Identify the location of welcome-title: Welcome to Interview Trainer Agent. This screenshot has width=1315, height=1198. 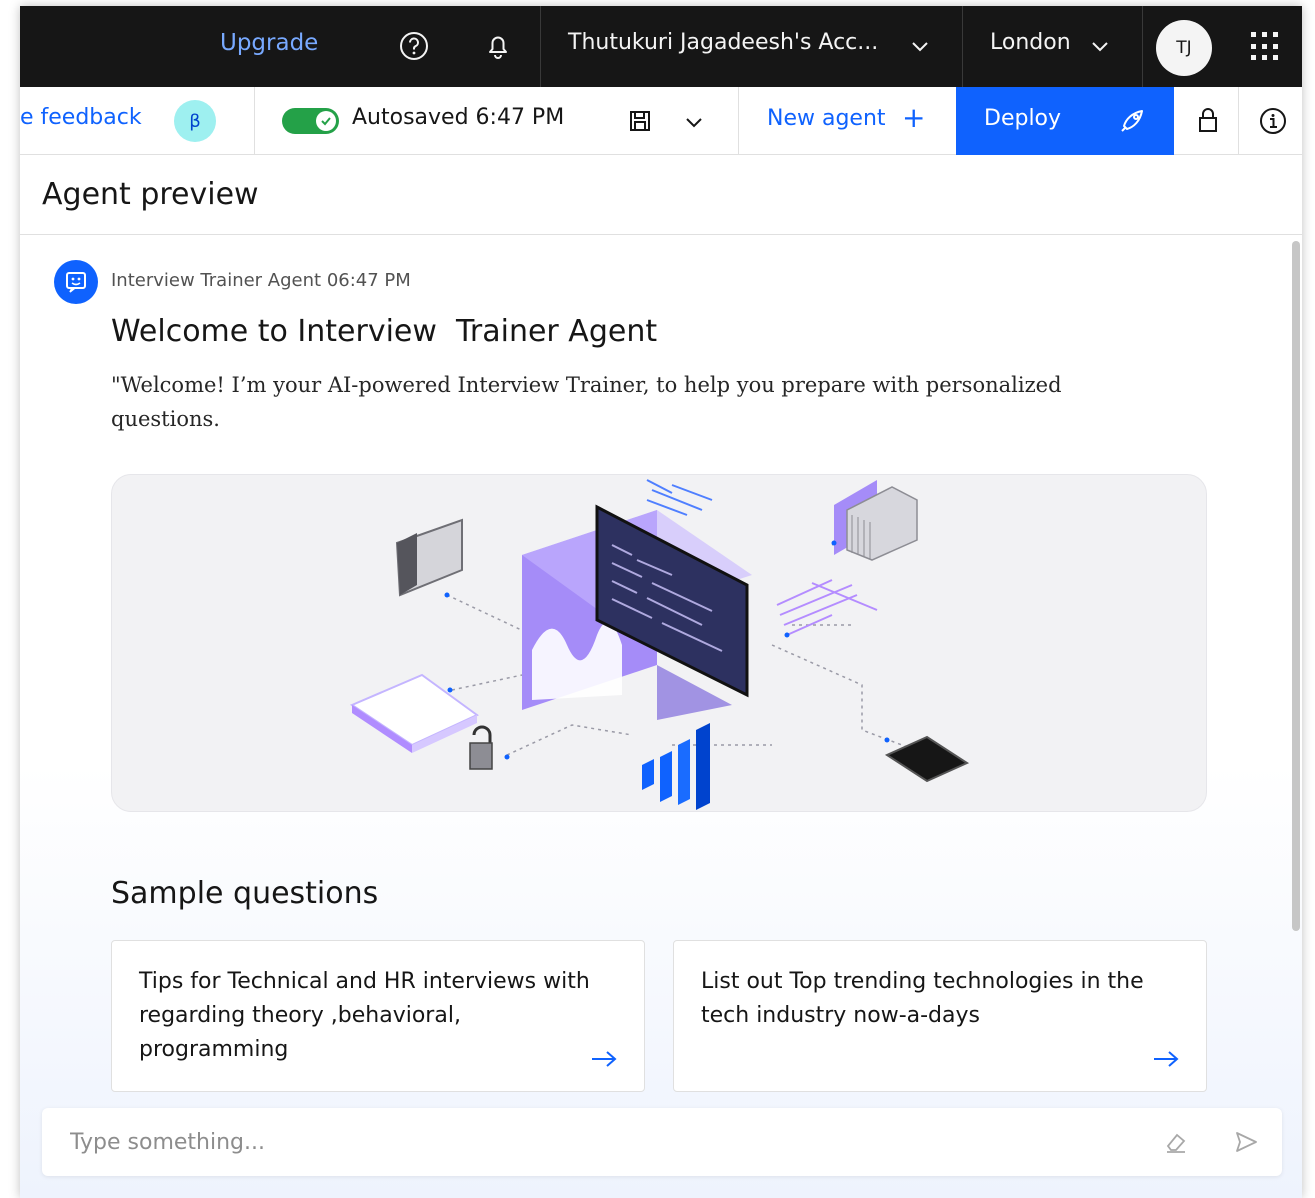
(384, 331).